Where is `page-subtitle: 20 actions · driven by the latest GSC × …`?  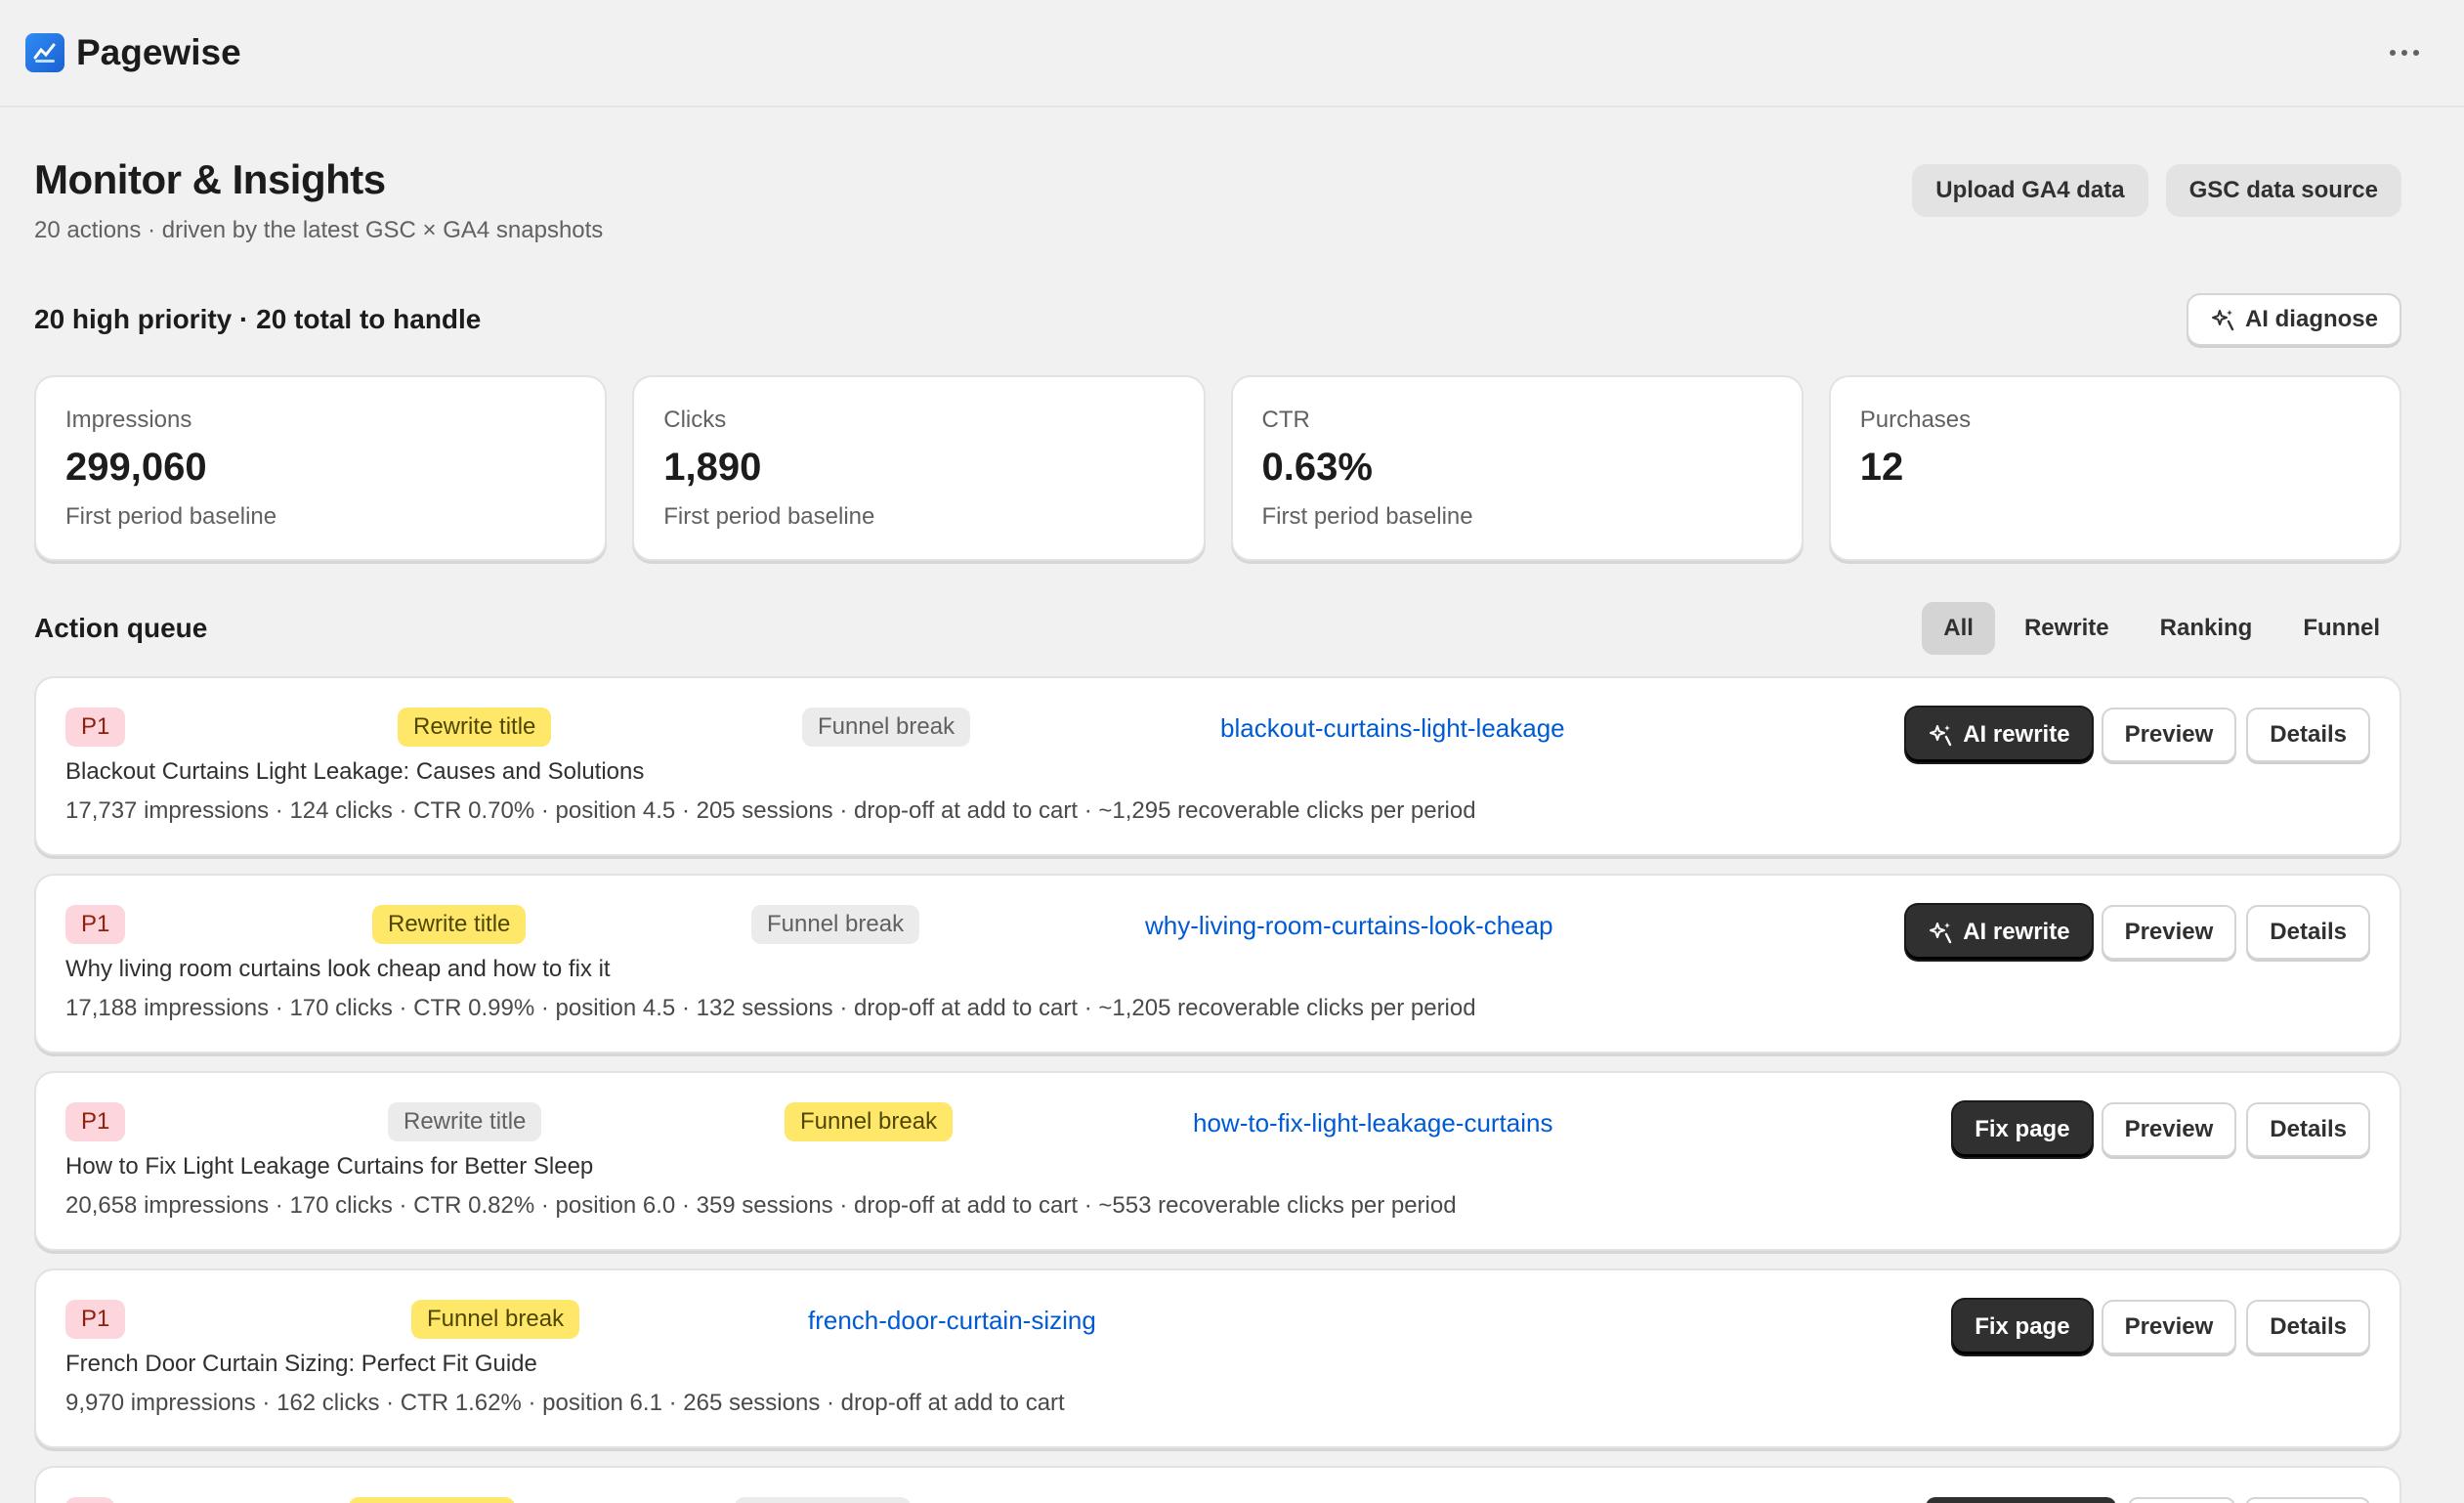
page-subtitle: 20 actions · driven by the latest GSC × … is located at coordinates (319, 230).